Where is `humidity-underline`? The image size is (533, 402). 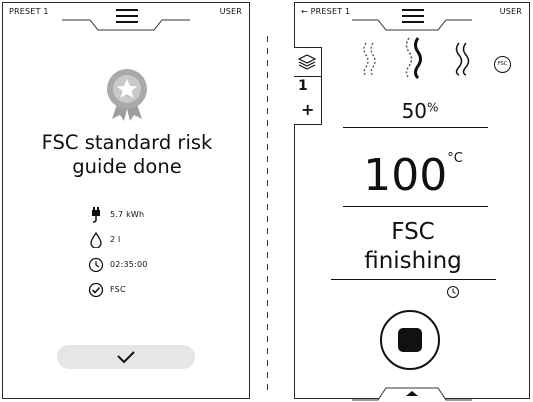
humidity-underline is located at coordinates (415, 127).